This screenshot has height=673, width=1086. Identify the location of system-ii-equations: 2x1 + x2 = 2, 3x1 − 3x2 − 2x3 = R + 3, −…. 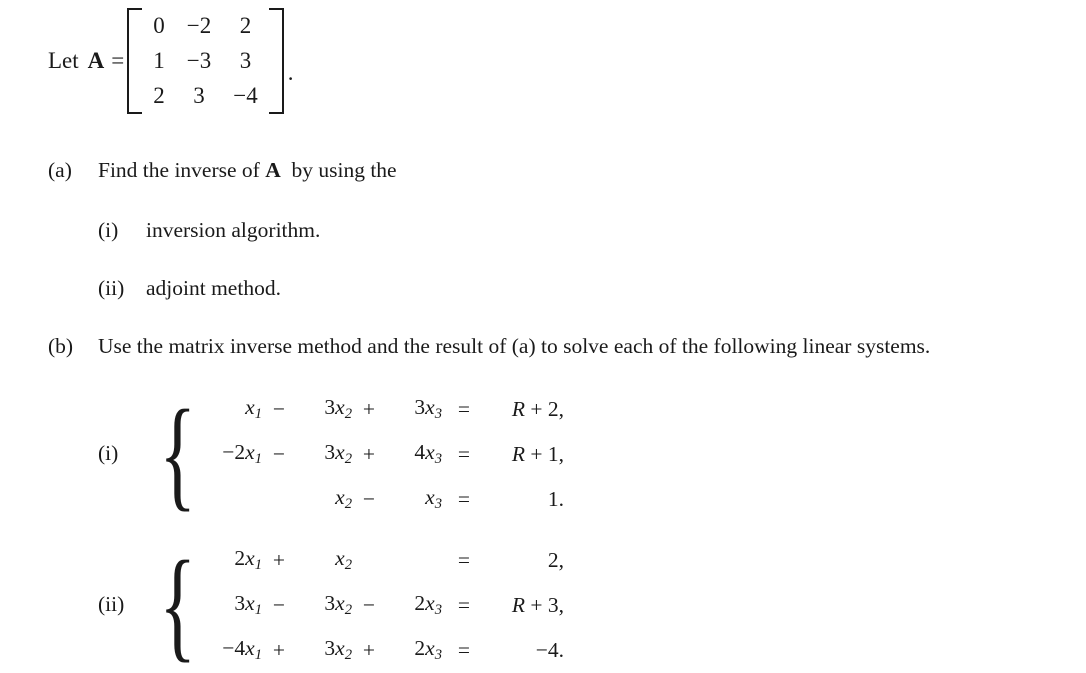
(368, 604).